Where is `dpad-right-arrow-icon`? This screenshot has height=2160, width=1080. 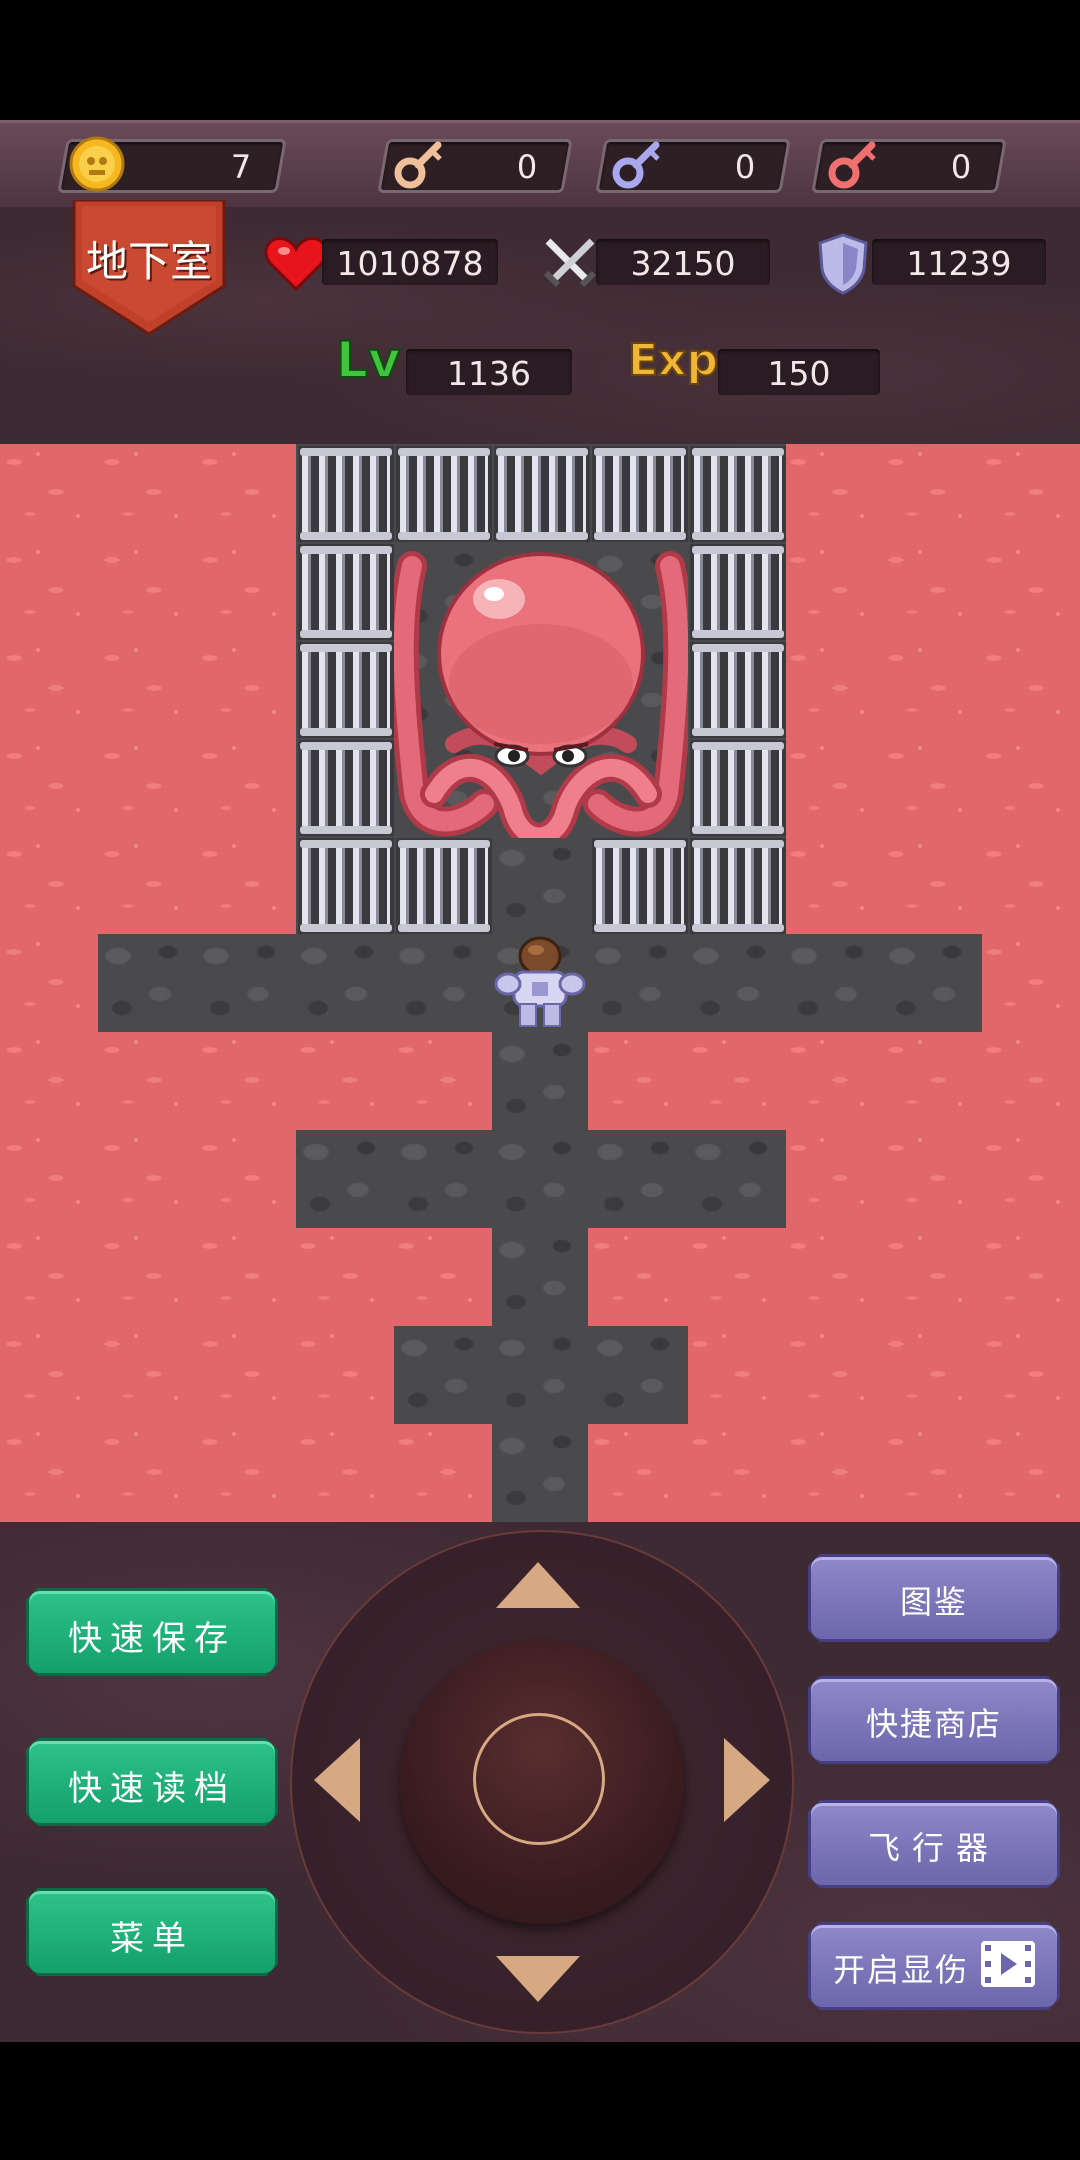
dpad-right-arrow-icon is located at coordinates (747, 1780).